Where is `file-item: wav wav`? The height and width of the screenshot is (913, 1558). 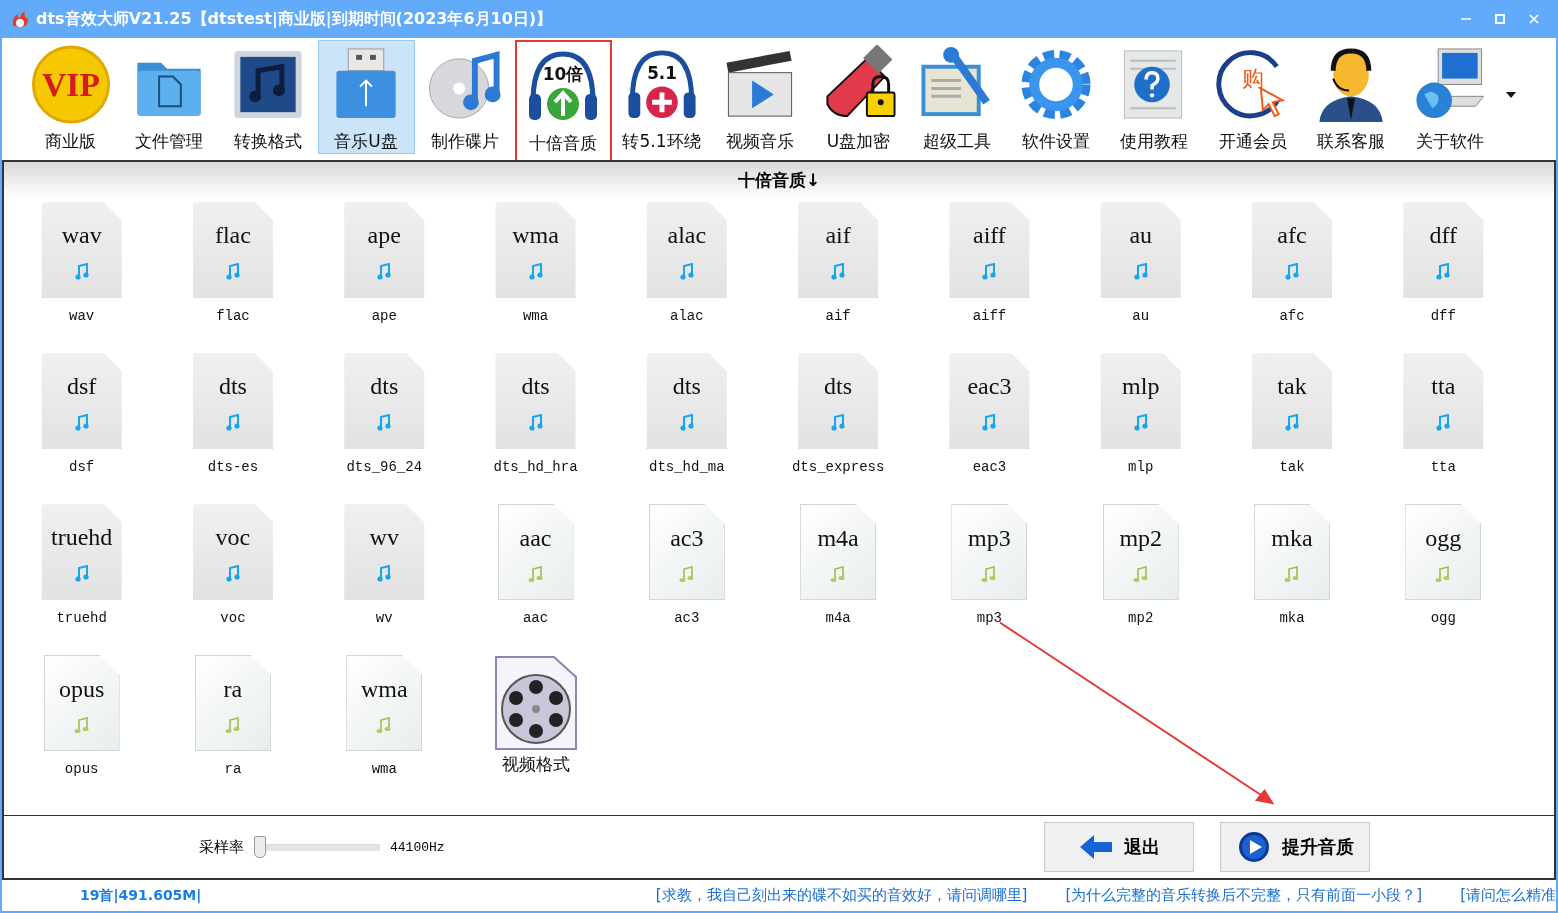
file-item: wav wav is located at coordinates (82, 277).